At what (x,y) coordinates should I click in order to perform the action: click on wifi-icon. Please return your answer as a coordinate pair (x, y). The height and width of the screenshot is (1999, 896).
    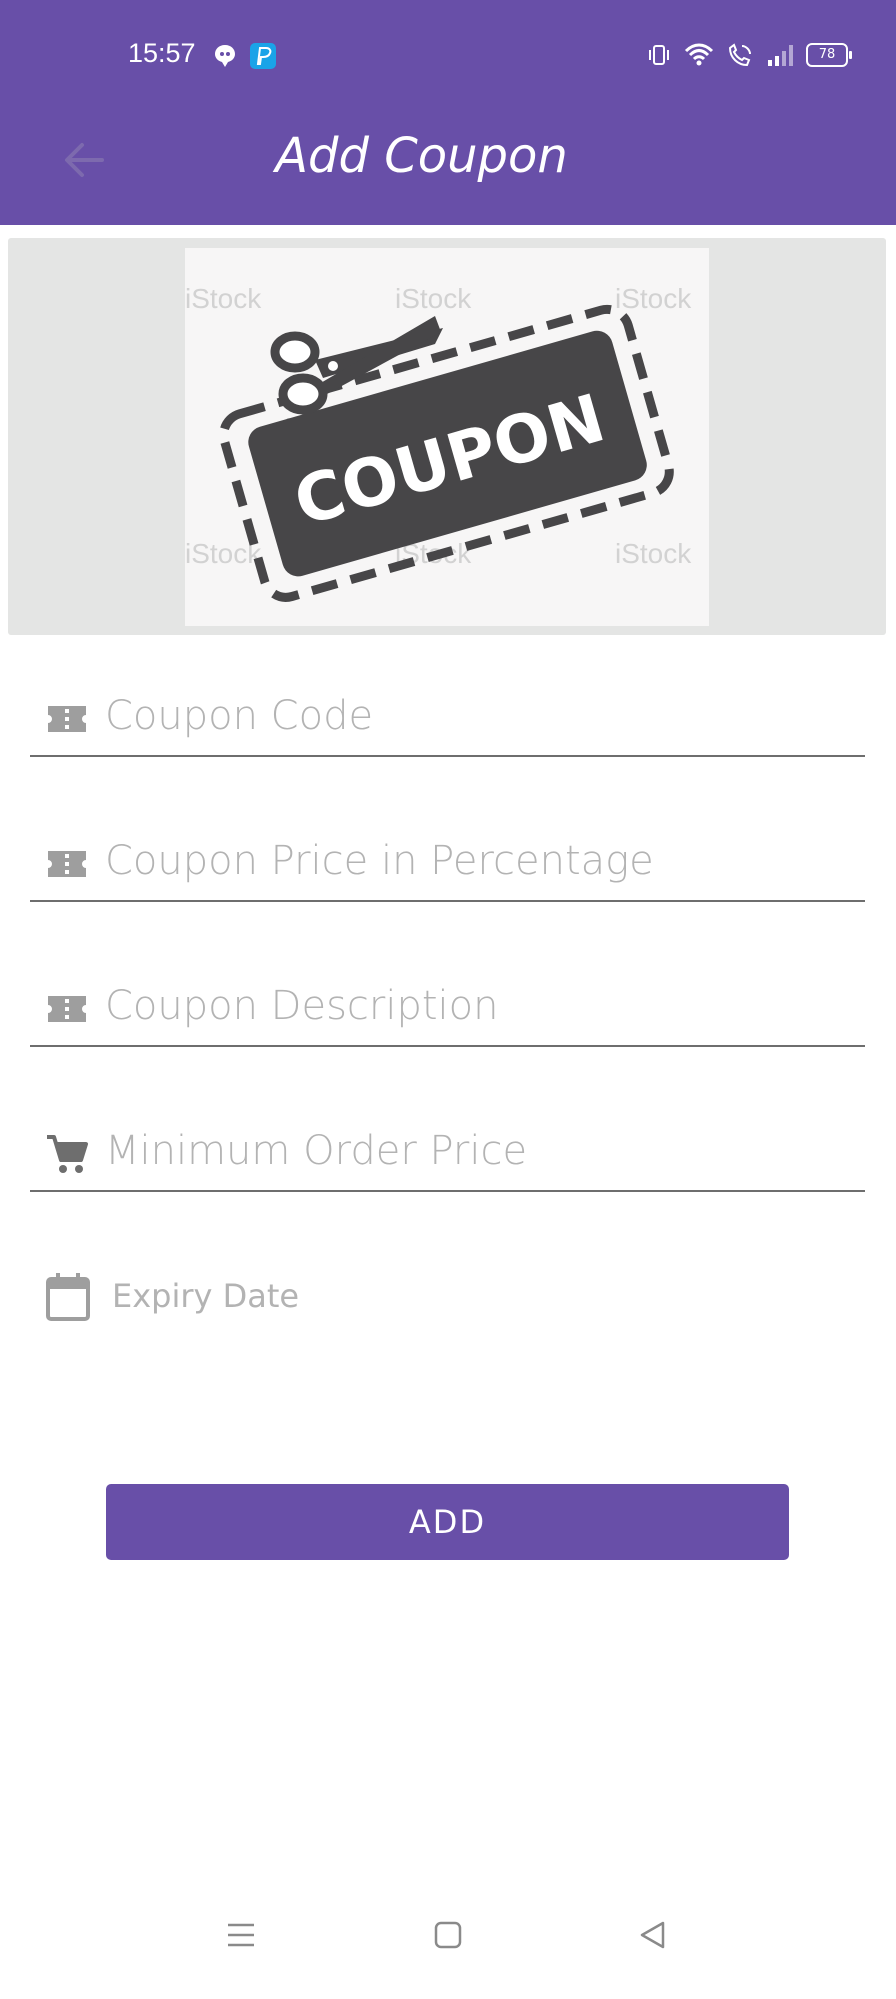
    Looking at the image, I should click on (699, 54).